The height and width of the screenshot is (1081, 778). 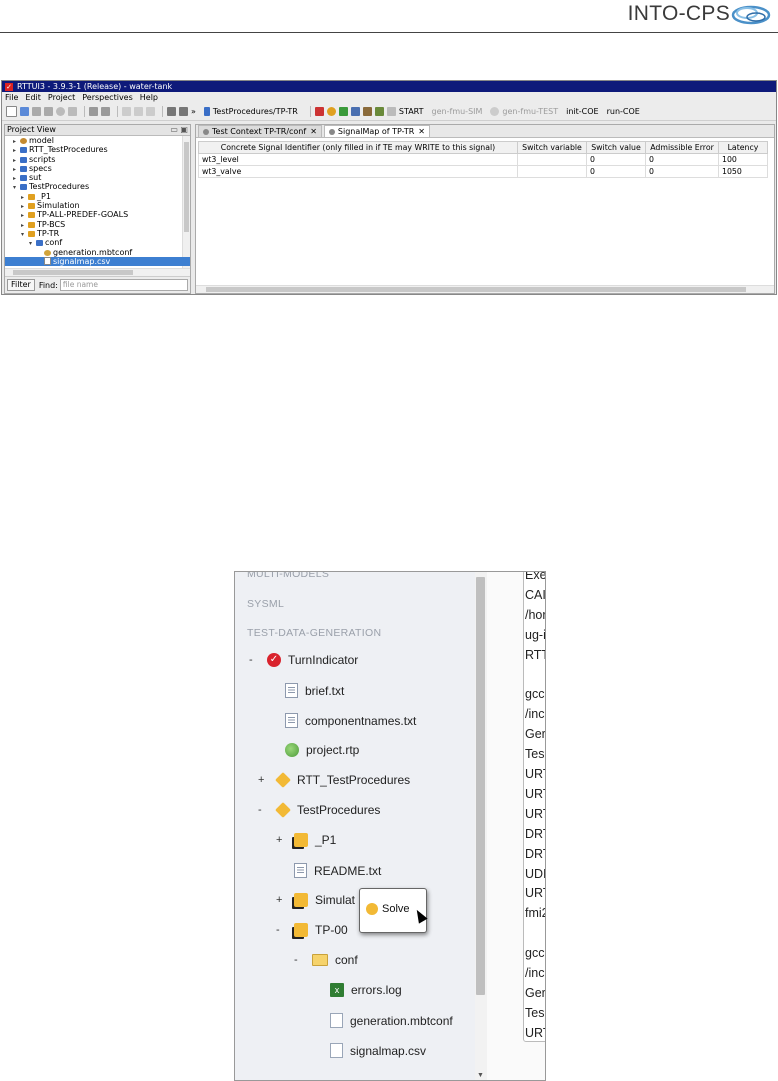 What do you see at coordinates (343, 111) in the screenshot?
I see `run-icon` at bounding box center [343, 111].